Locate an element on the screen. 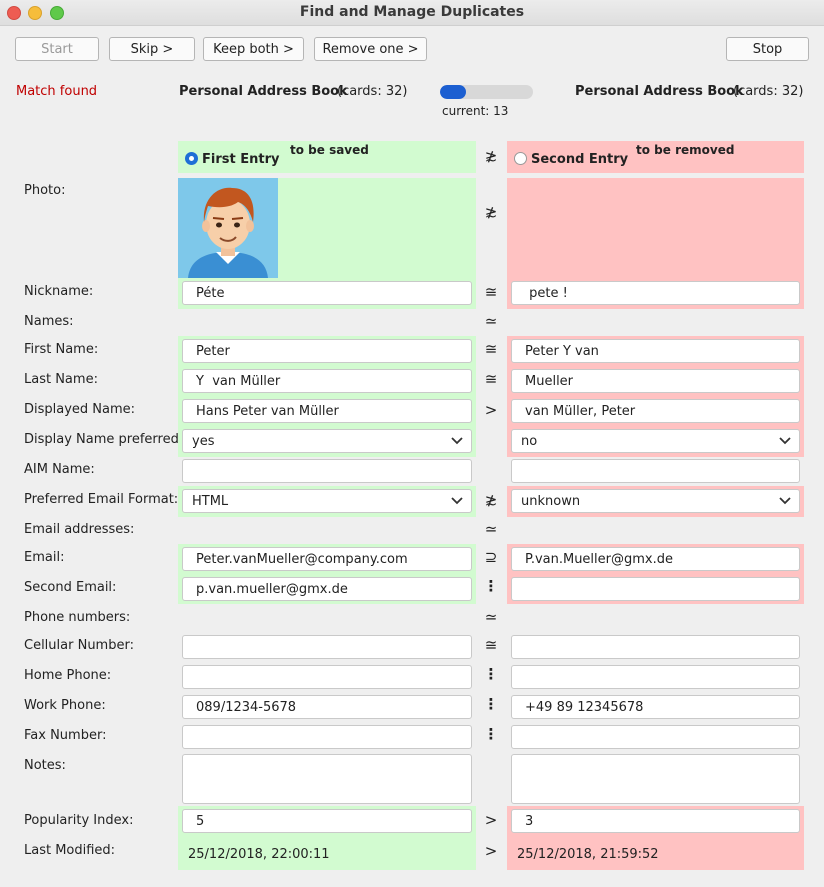 This screenshot has height=887, width=824. left-fax-field is located at coordinates (327, 737).